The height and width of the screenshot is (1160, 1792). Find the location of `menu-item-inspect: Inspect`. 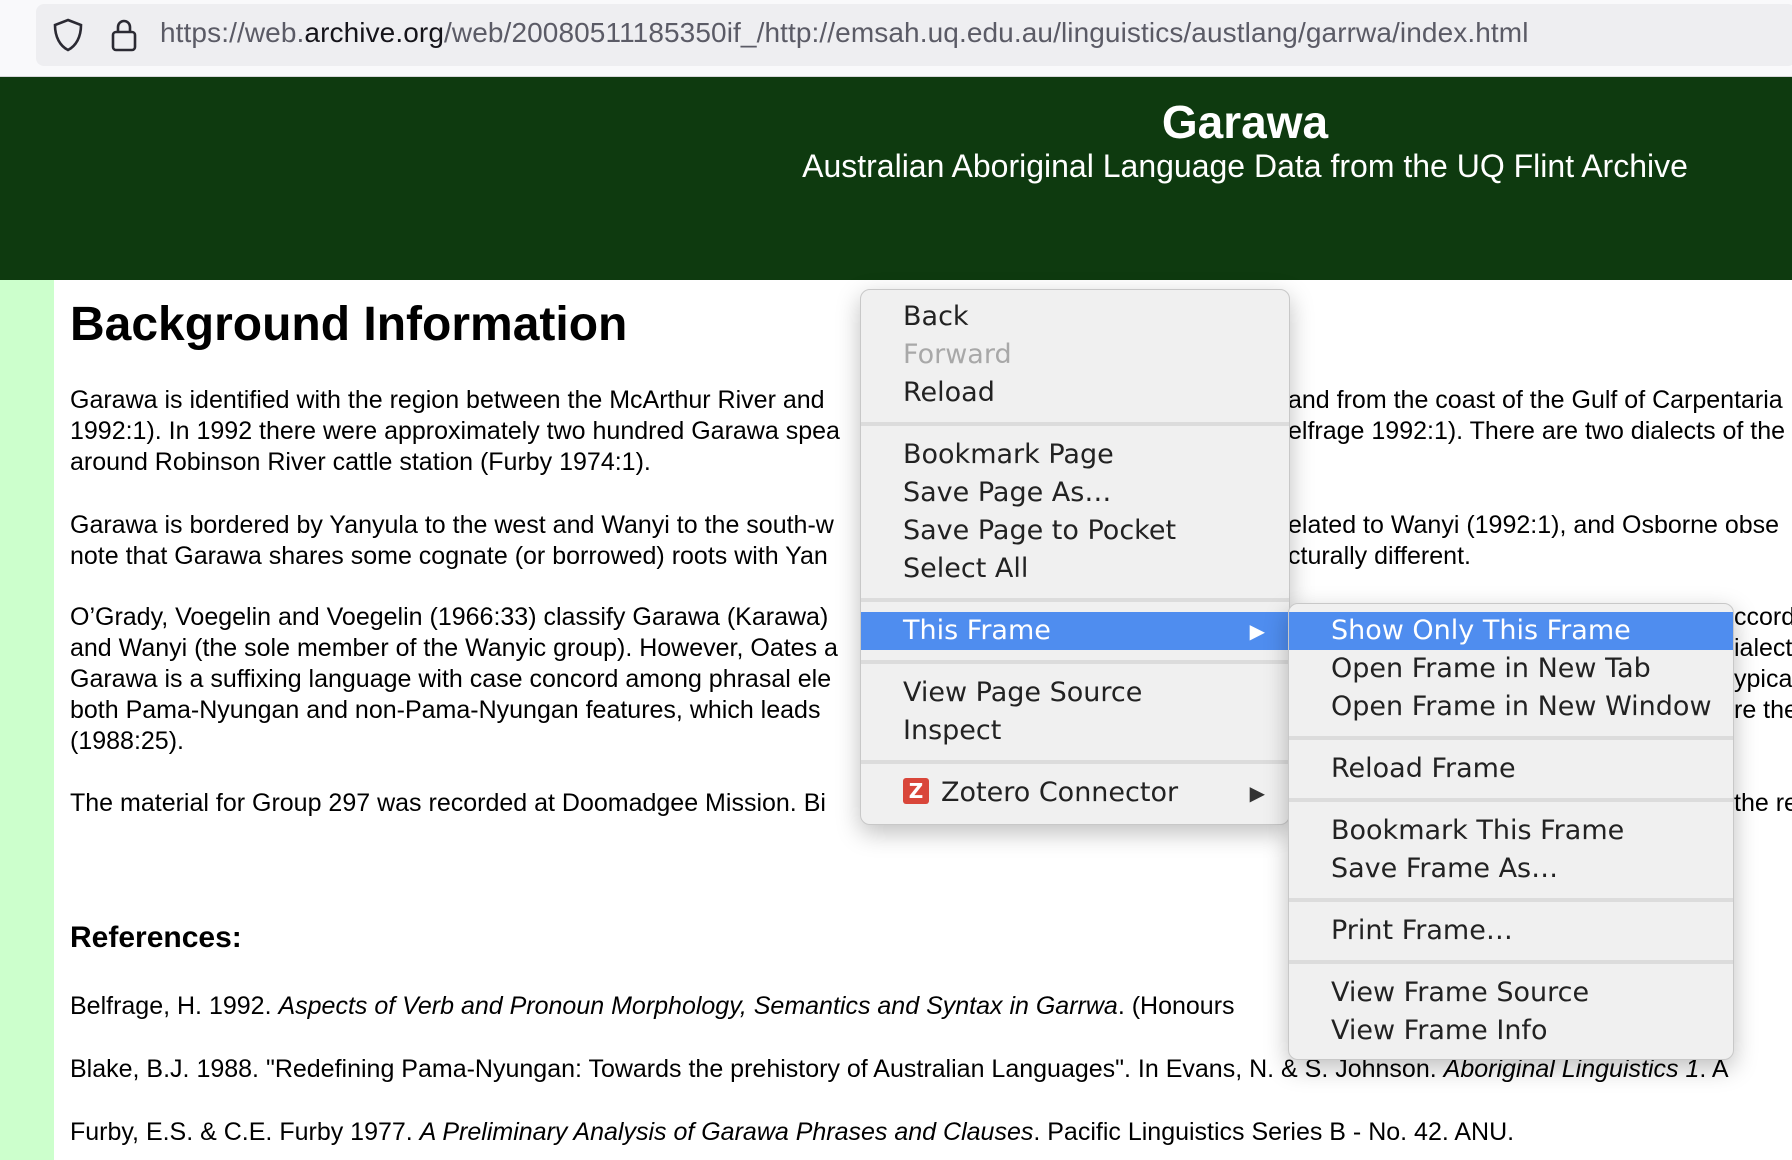

menu-item-inspect: Inspect is located at coordinates (1075, 731).